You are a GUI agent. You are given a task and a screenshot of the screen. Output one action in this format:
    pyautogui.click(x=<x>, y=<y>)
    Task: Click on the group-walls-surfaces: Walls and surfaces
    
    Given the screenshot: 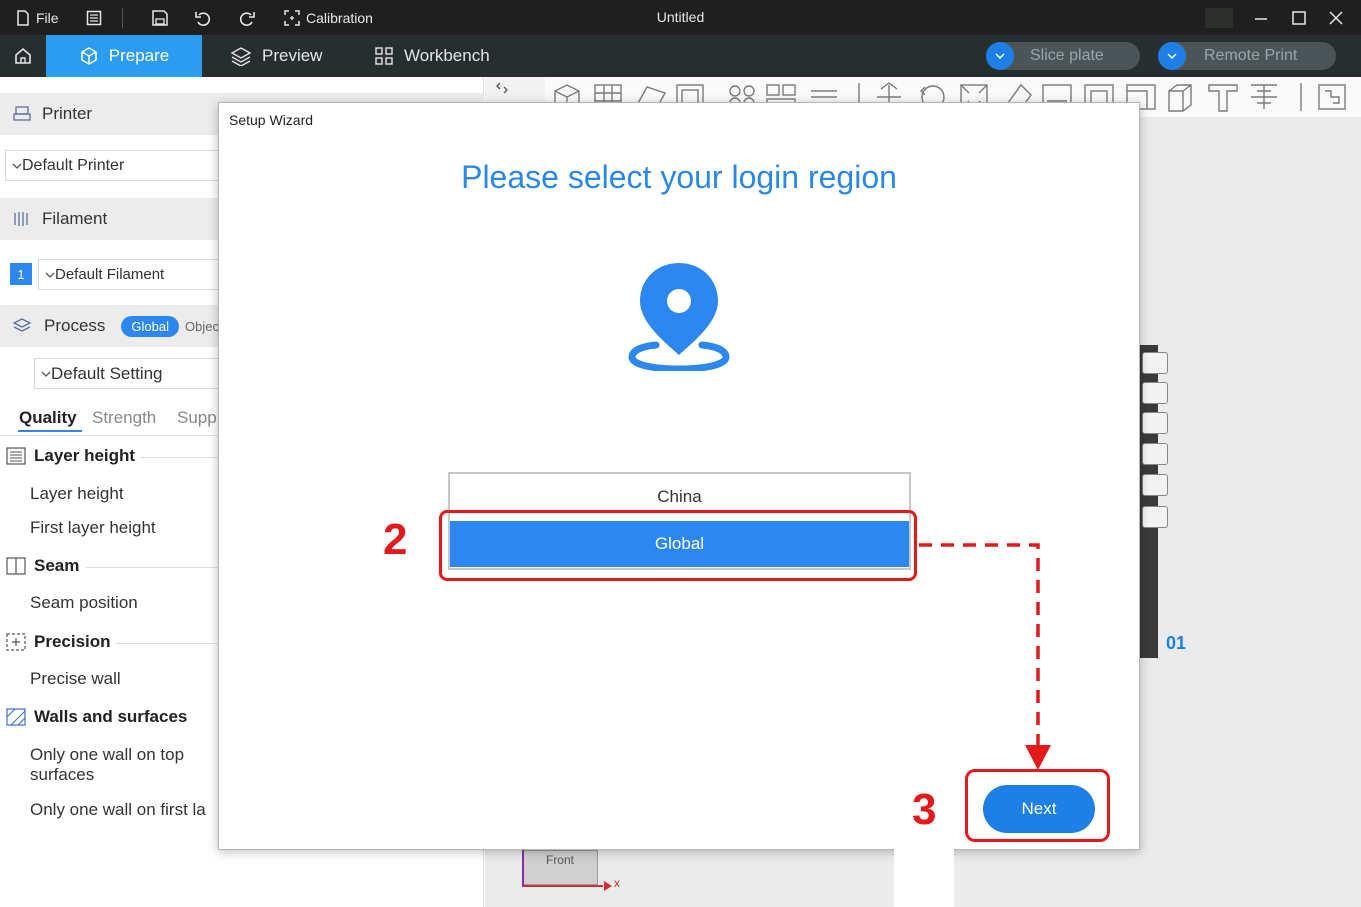 What is the action you would take?
    pyautogui.click(x=96, y=717)
    